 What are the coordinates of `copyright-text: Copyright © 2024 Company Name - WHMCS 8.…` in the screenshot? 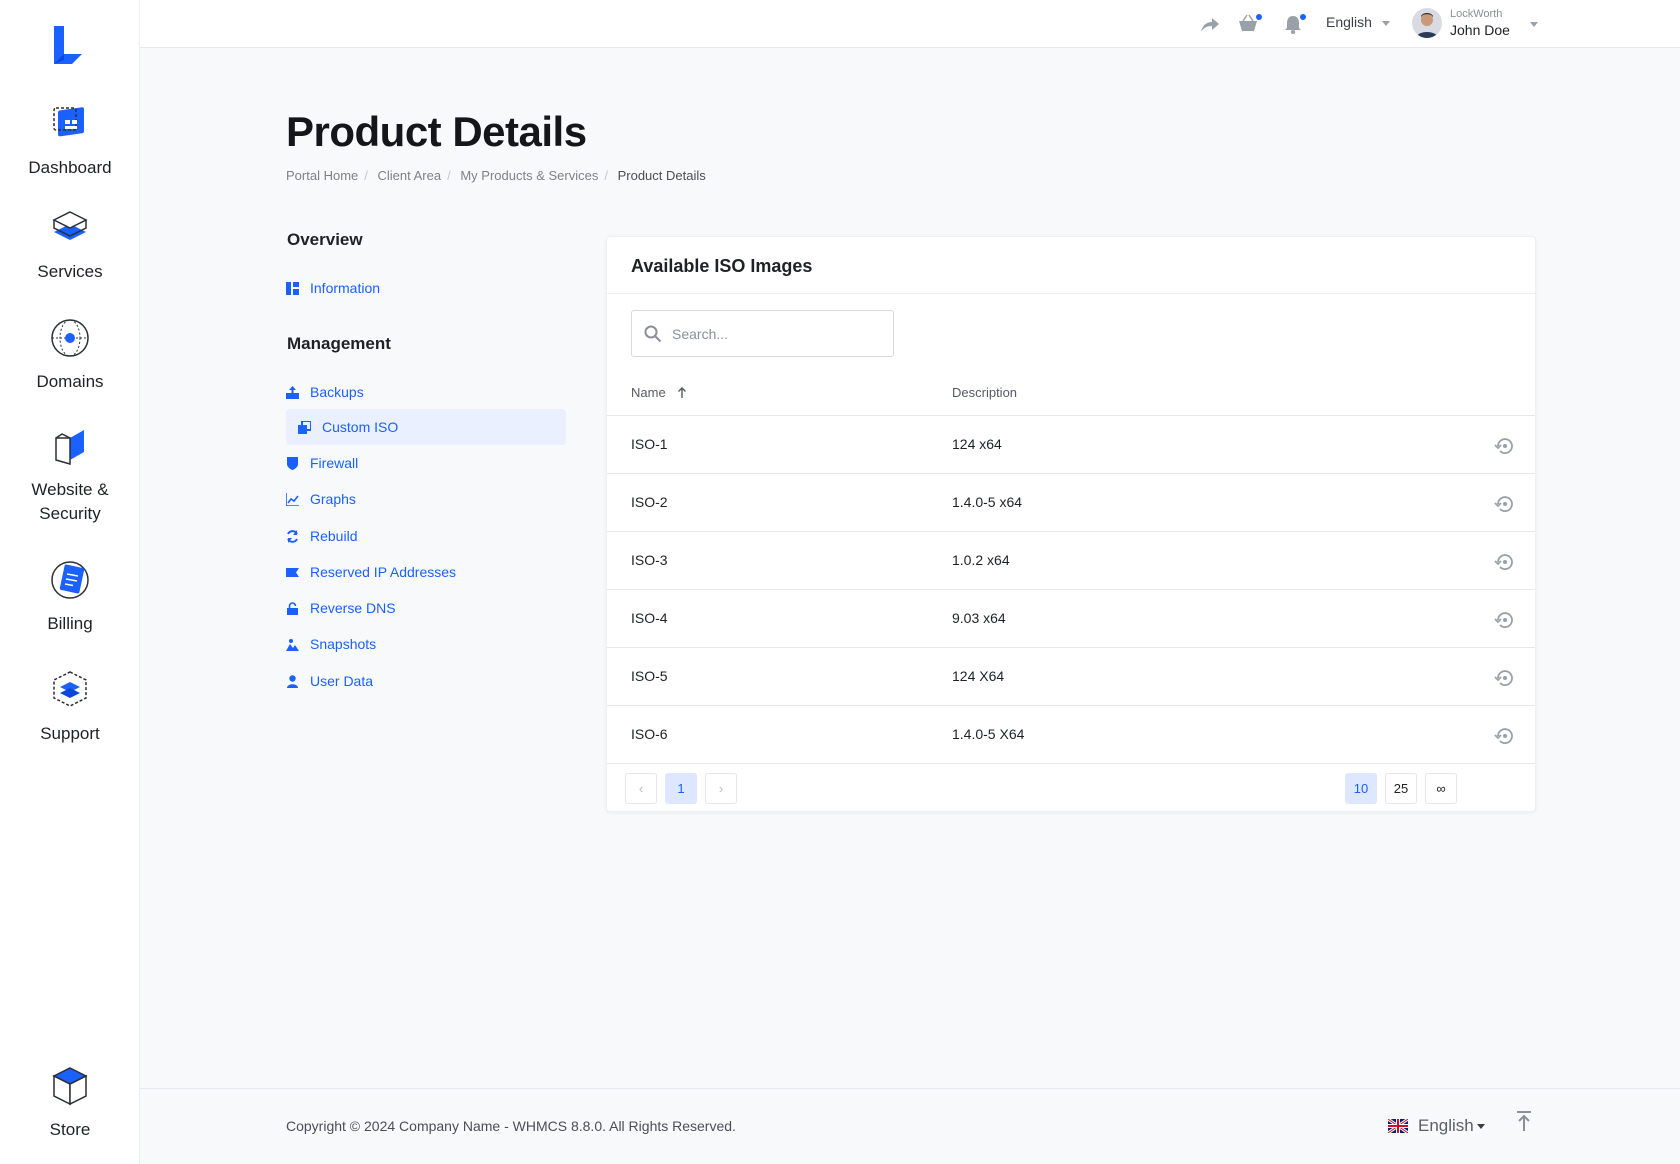 It's located at (511, 1126).